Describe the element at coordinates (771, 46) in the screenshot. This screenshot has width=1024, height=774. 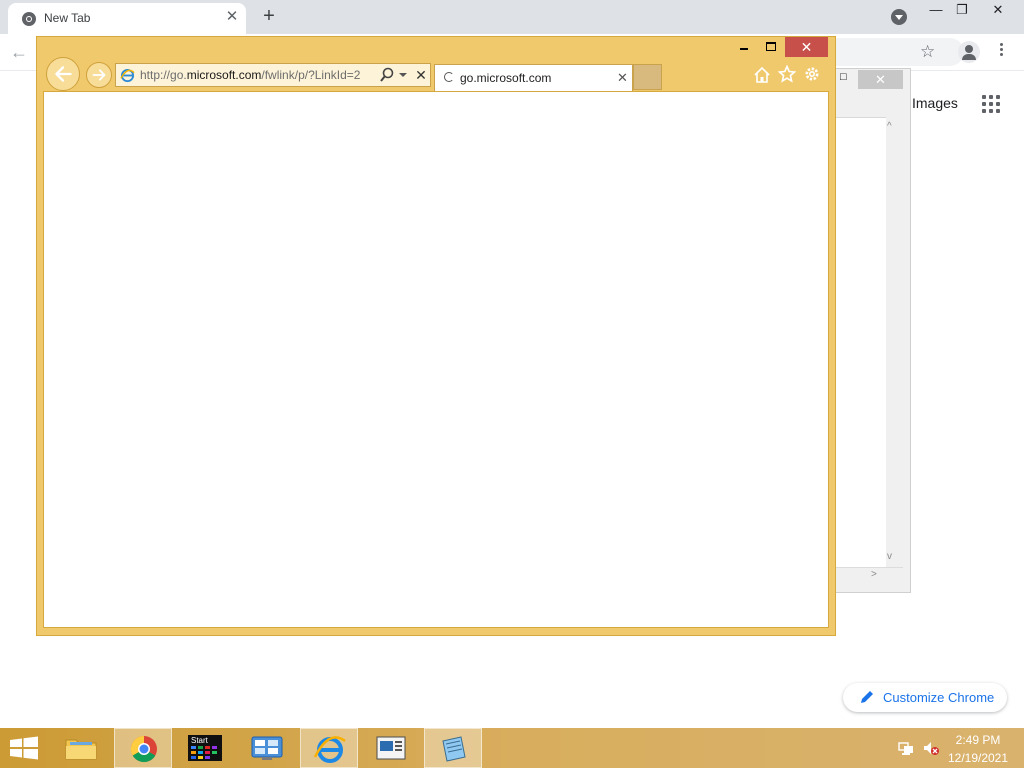
I see `ie-maximize-button` at that location.